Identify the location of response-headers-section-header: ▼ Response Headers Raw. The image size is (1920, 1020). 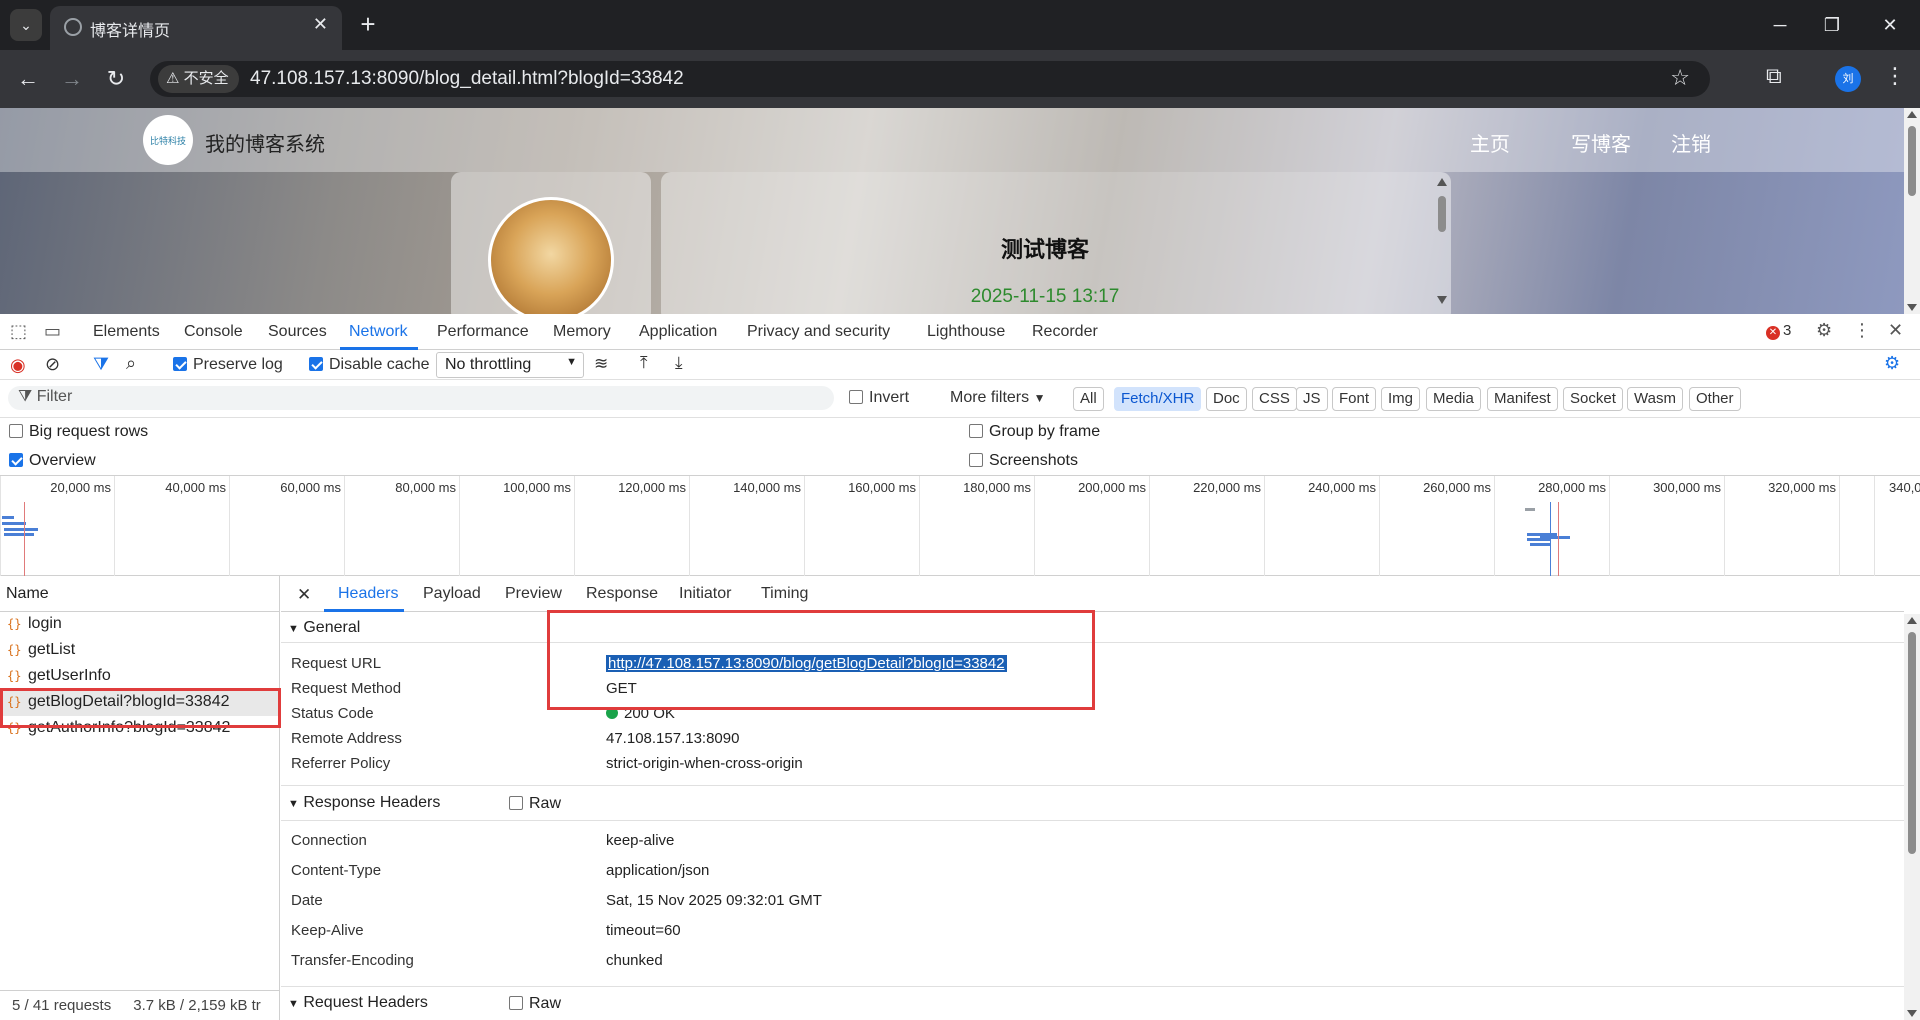
(1092, 803).